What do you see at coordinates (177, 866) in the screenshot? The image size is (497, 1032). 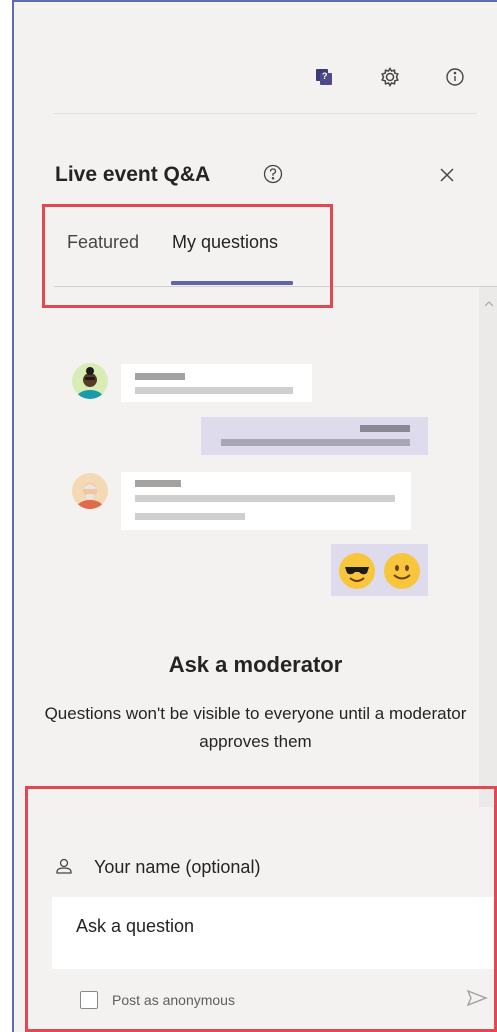 I see `name-placeholder: Your name (optional)` at bounding box center [177, 866].